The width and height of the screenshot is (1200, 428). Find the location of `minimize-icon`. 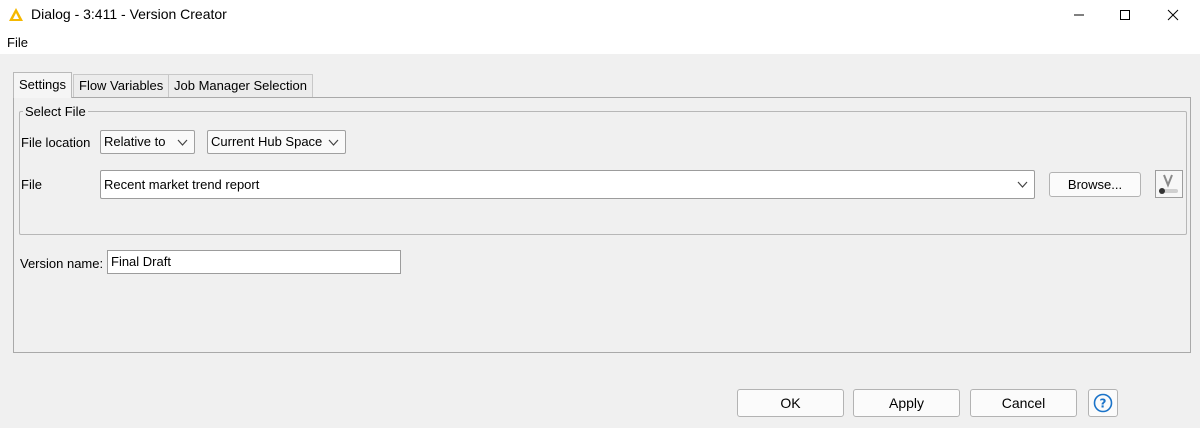

minimize-icon is located at coordinates (1079, 15).